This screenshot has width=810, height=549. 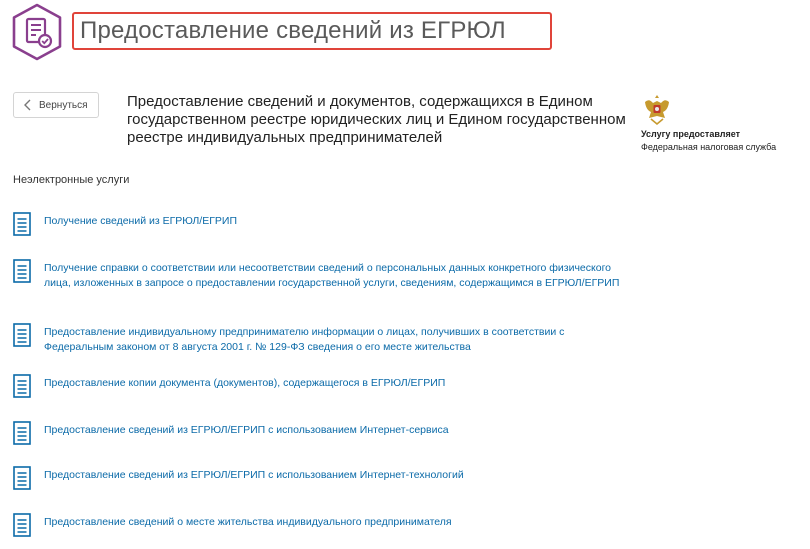 What do you see at coordinates (709, 147) in the screenshot?
I see `provider-name: Федеральная налоговая служба` at bounding box center [709, 147].